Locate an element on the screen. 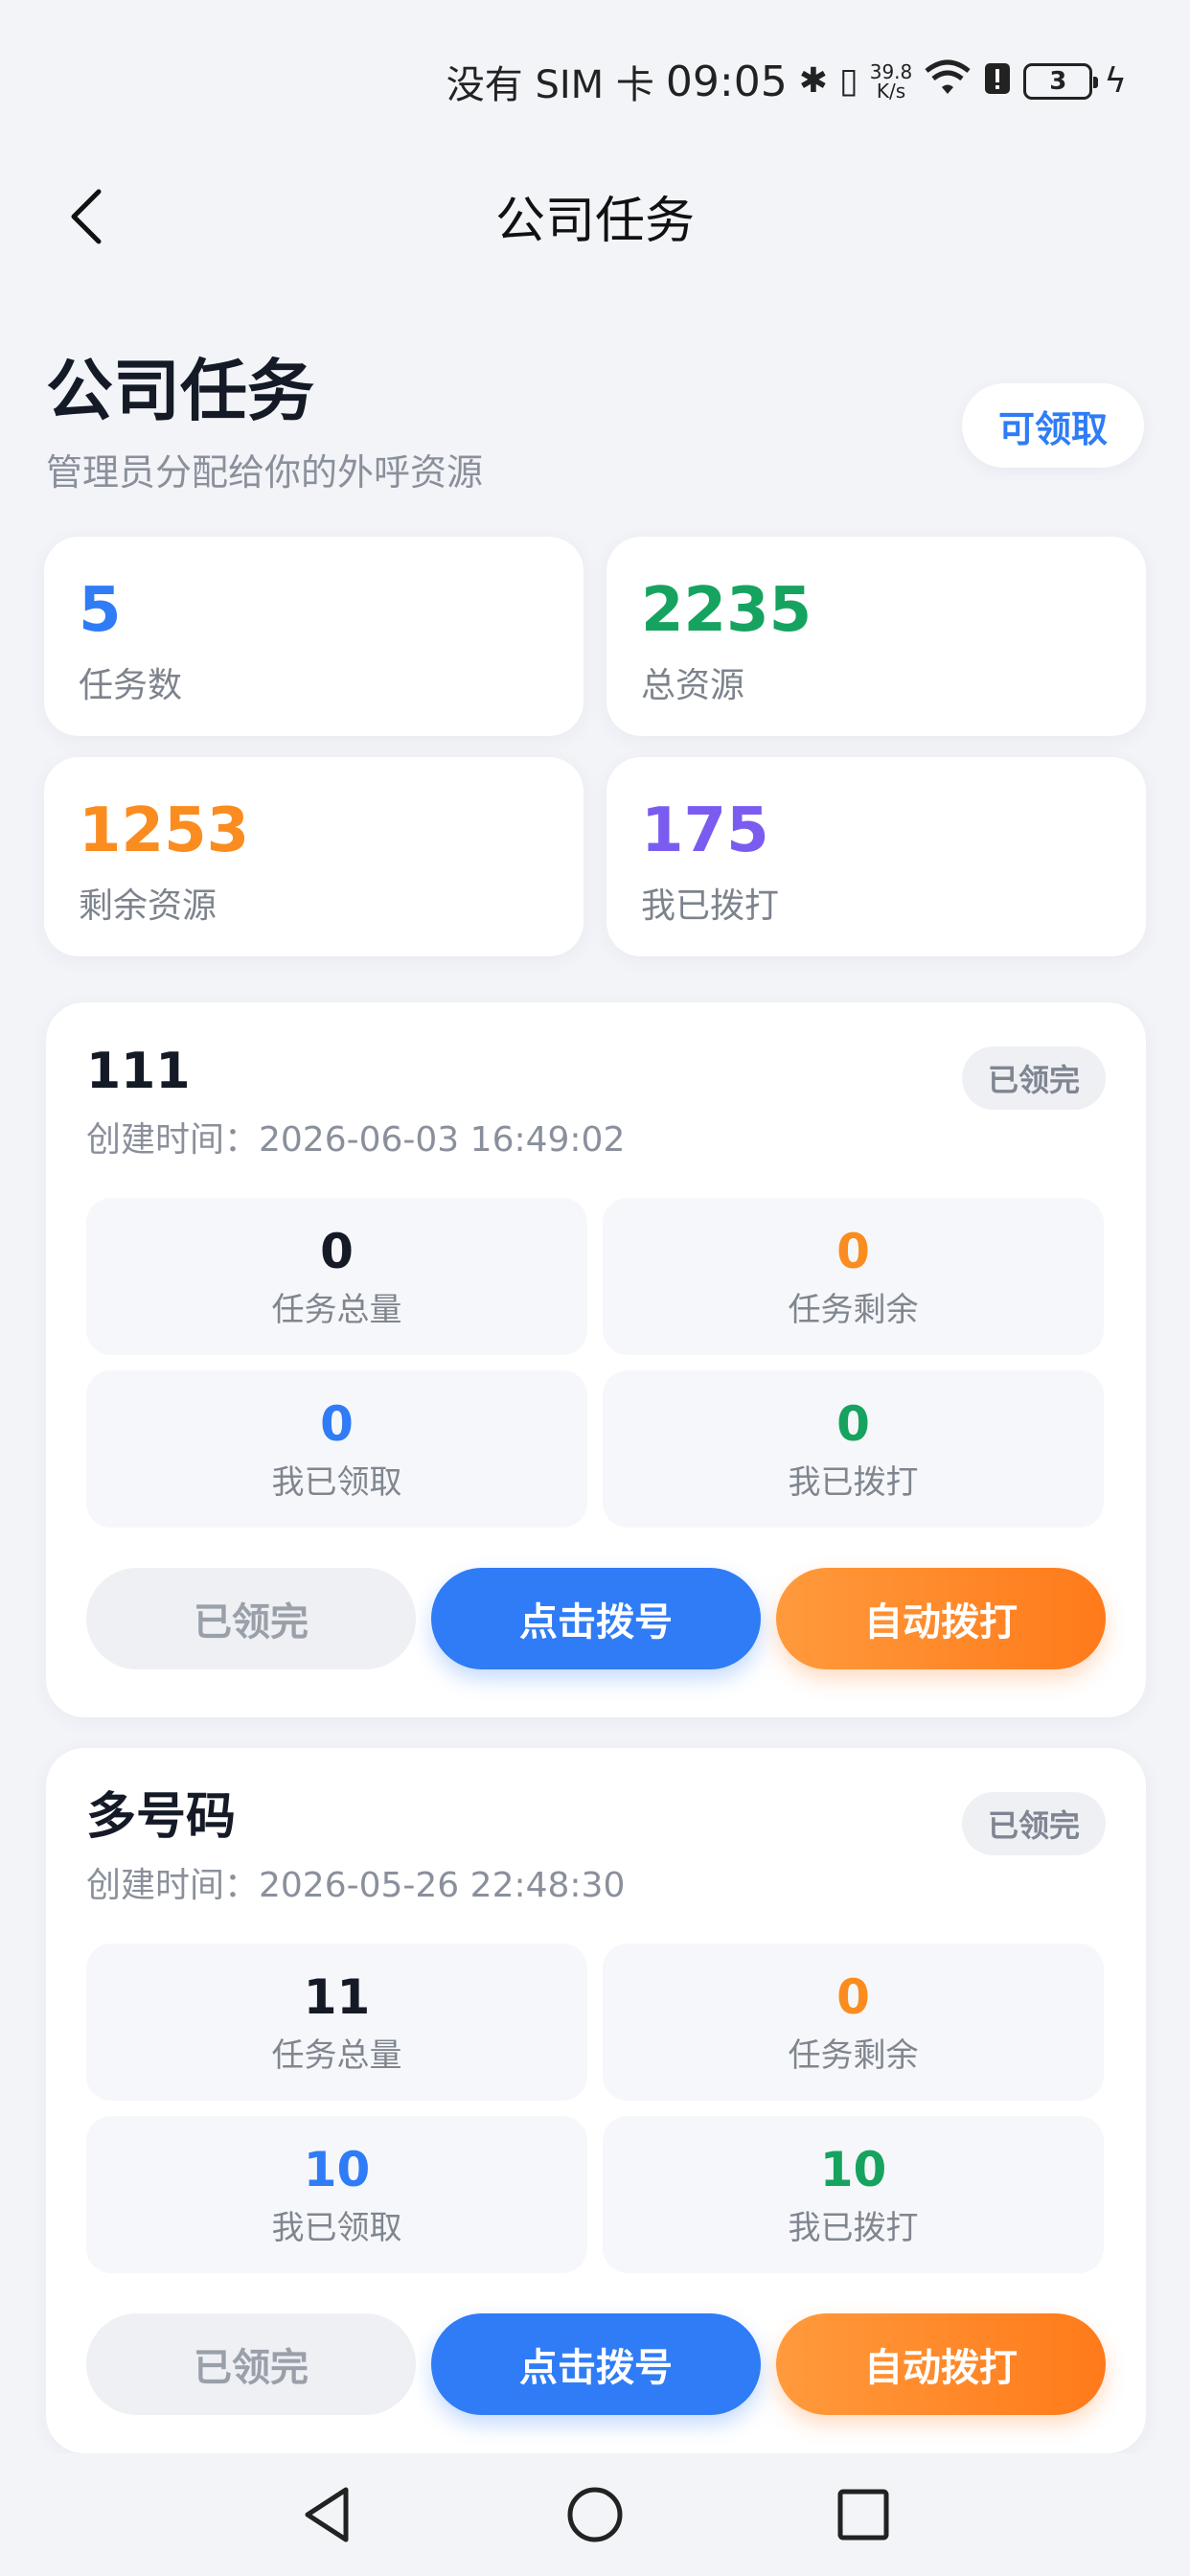 This screenshot has height=2576, width=1190. chevron-left-icon is located at coordinates (87, 216).